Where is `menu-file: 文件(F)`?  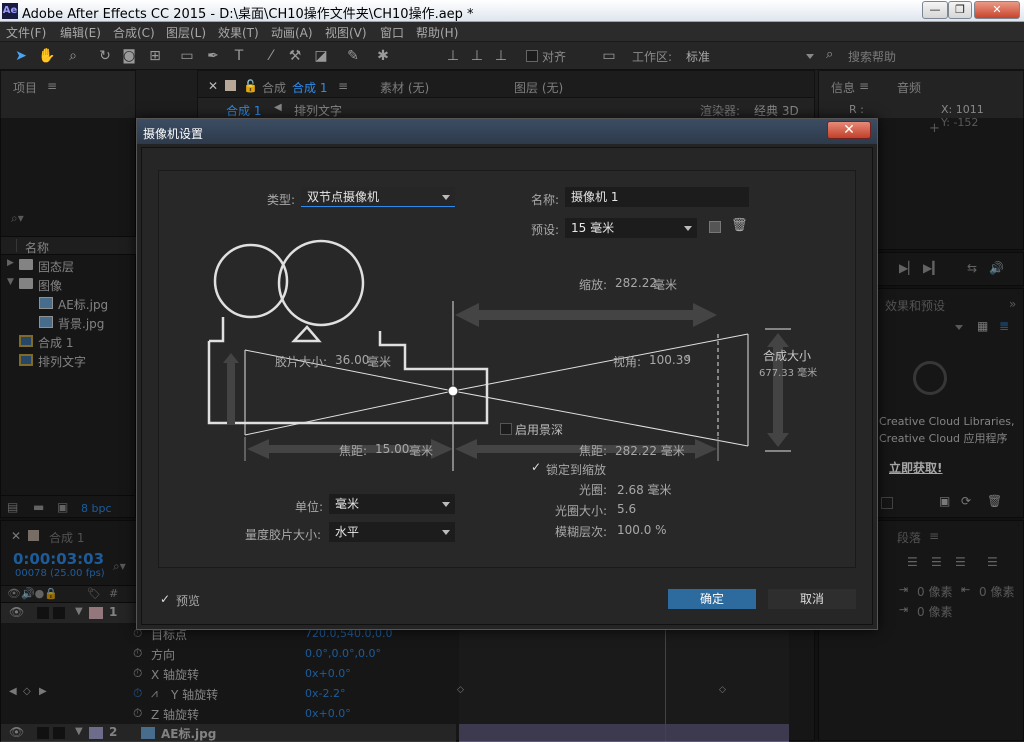
menu-file: 文件(F) is located at coordinates (26, 32).